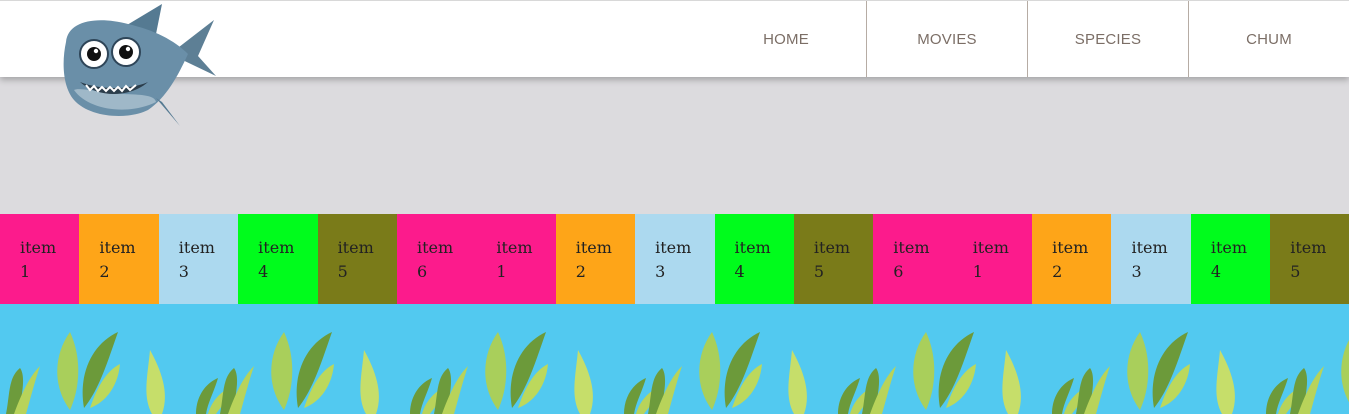 Image resolution: width=1353 pixels, height=414 pixels. Describe the element at coordinates (138, 65) in the screenshot. I see `shark-logo-icon` at that location.